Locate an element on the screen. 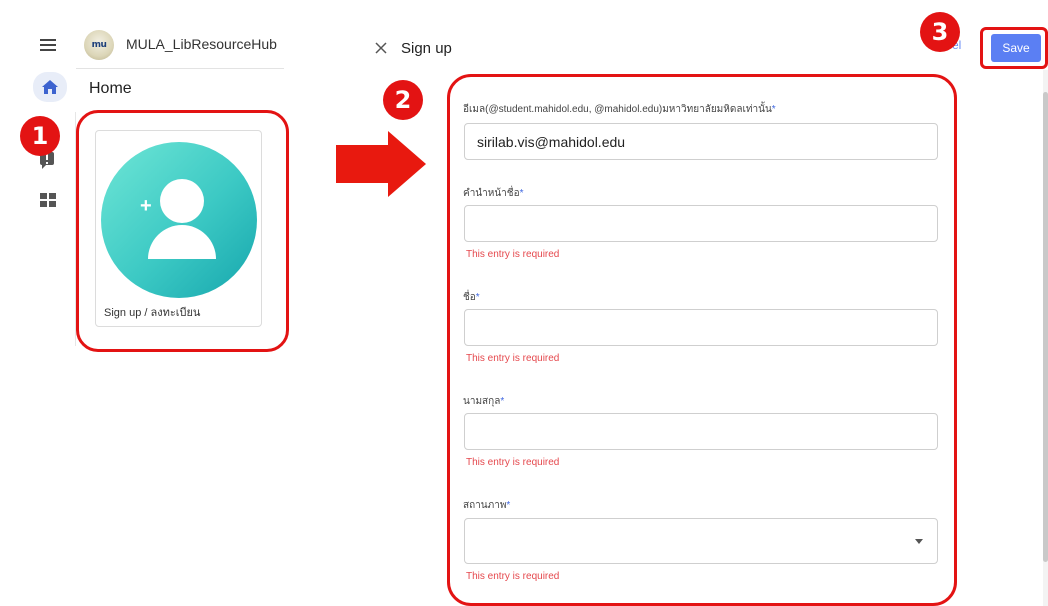 The height and width of the screenshot is (606, 1048). grid-icon is located at coordinates (48, 200).